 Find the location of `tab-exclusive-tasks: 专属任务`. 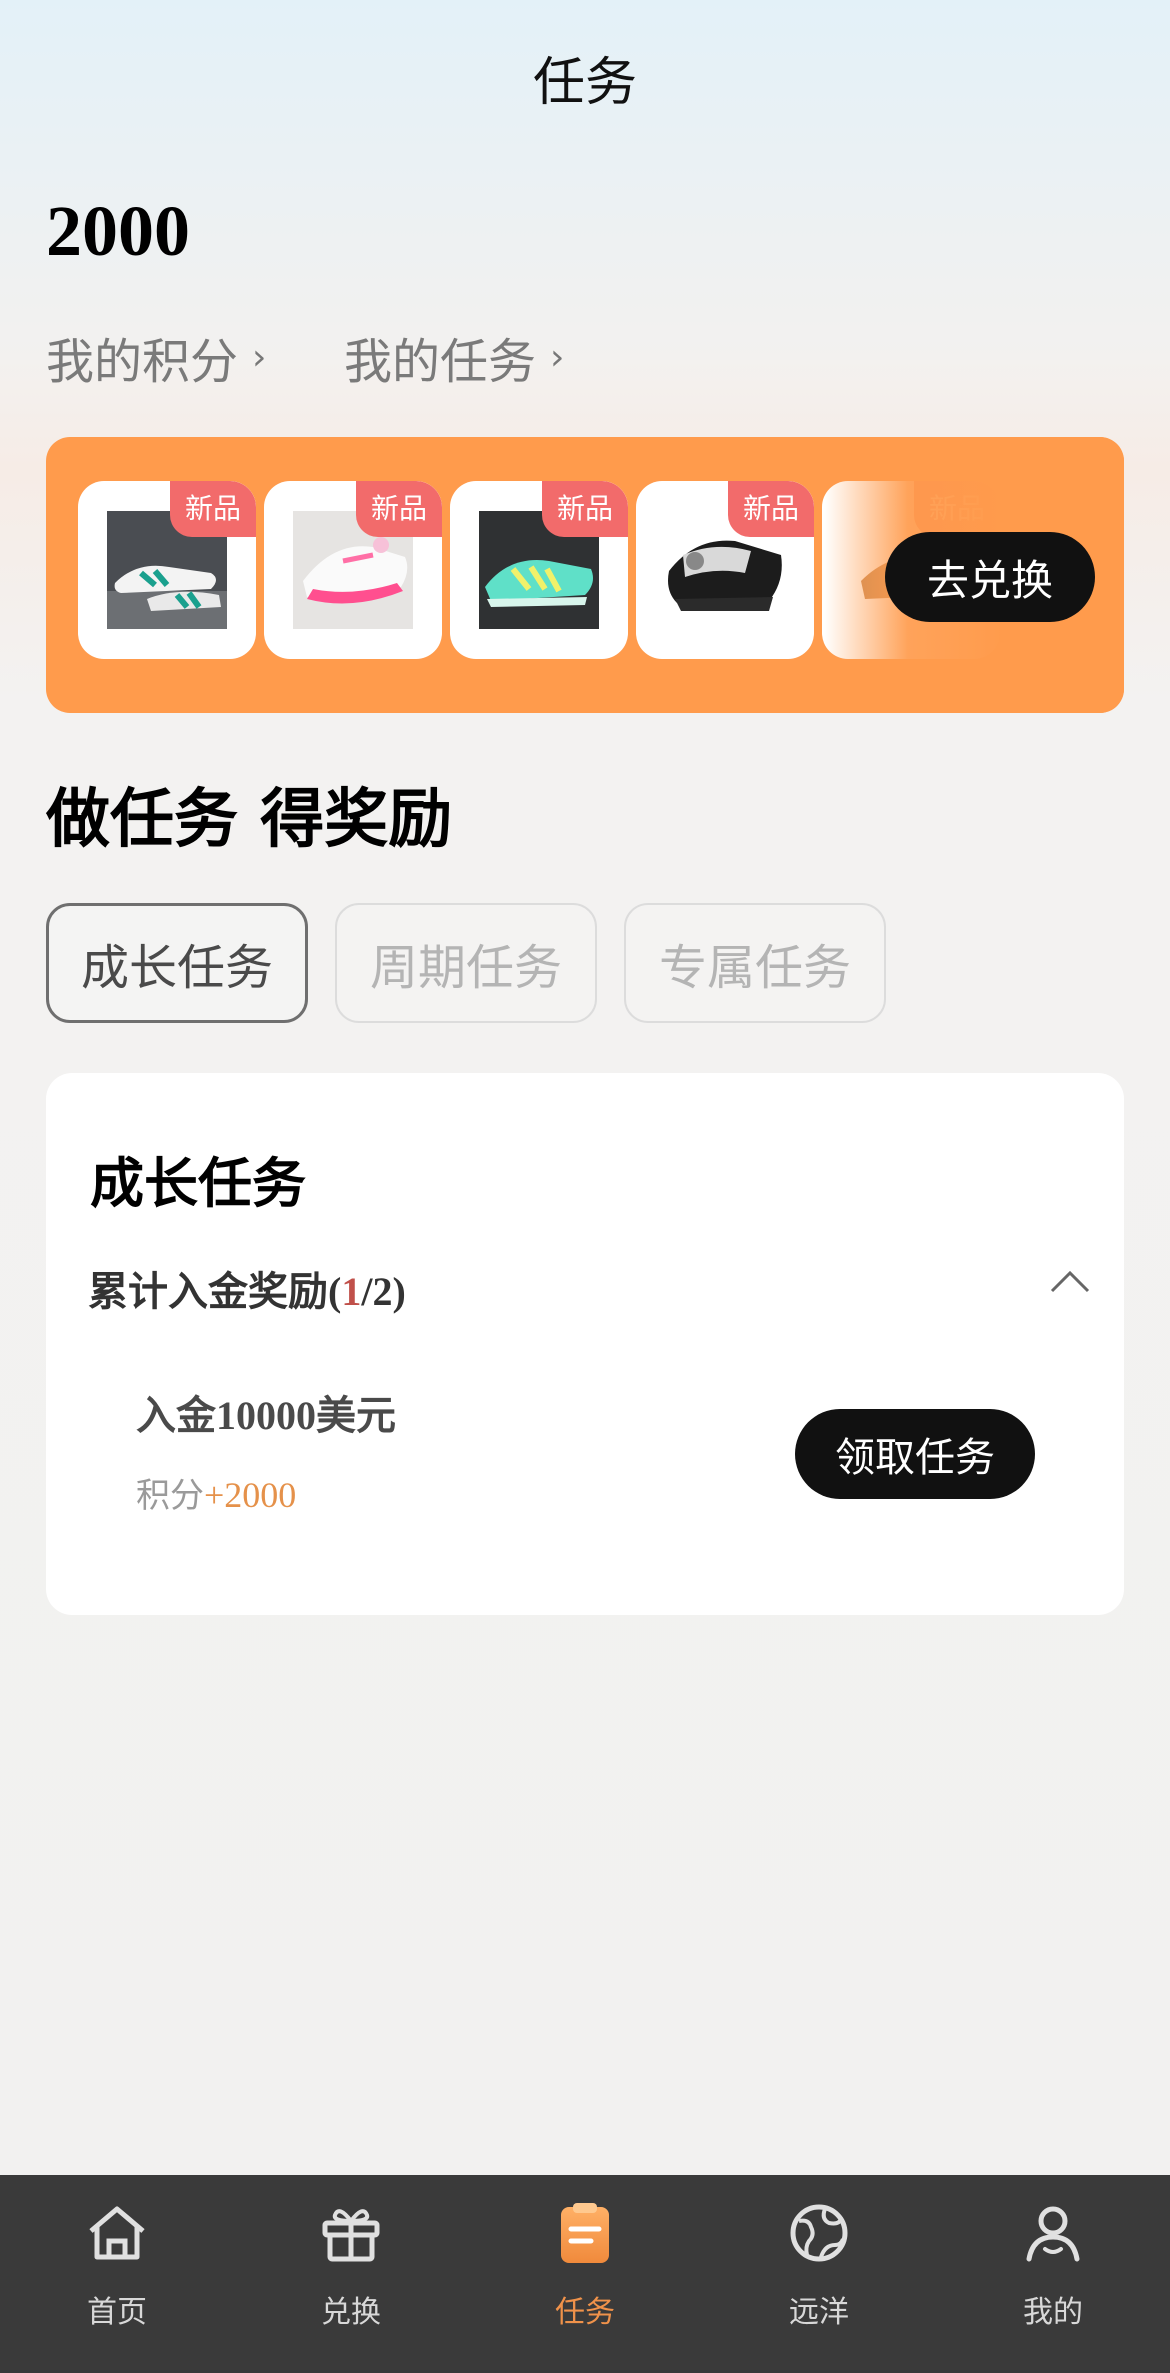

tab-exclusive-tasks: 专属任务 is located at coordinates (755, 963).